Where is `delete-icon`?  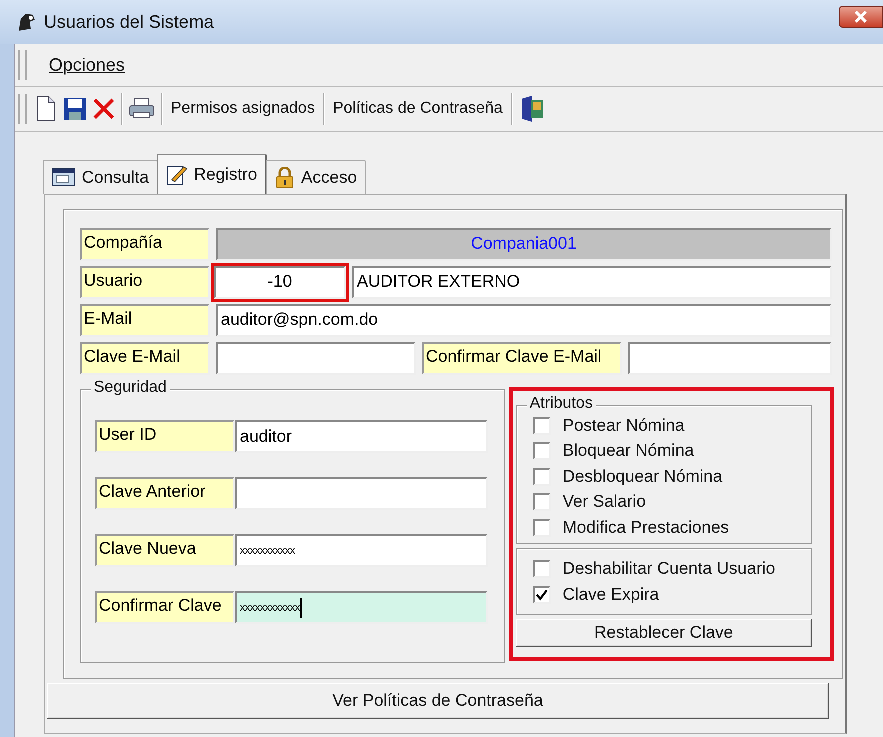 delete-icon is located at coordinates (104, 109).